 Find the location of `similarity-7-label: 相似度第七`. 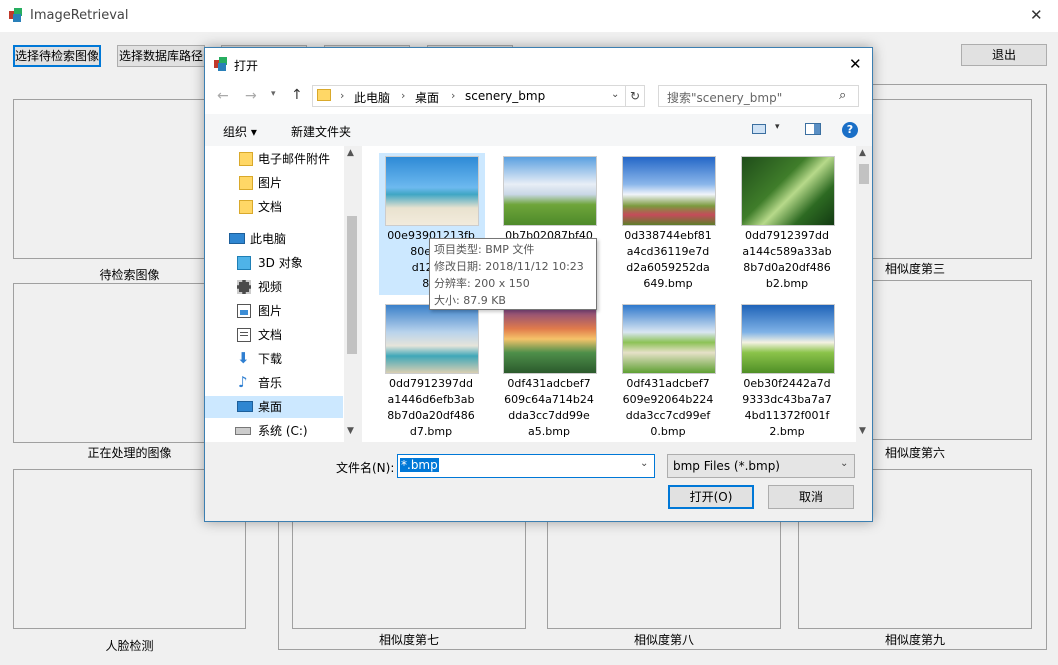

similarity-7-label: 相似度第七 is located at coordinates (408, 640).